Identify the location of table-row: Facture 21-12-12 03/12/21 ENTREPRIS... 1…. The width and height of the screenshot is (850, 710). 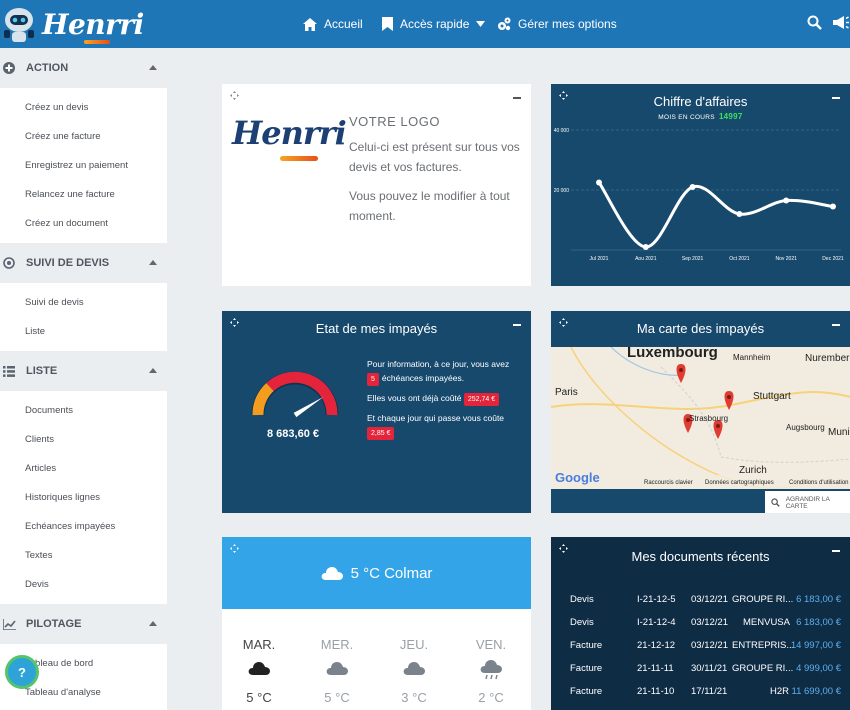
(700, 651).